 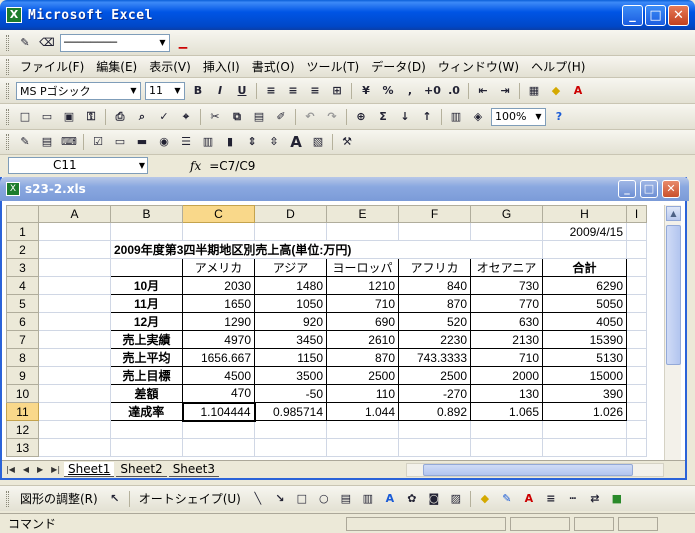 I want to click on cell: 1210, so click(x=362, y=285).